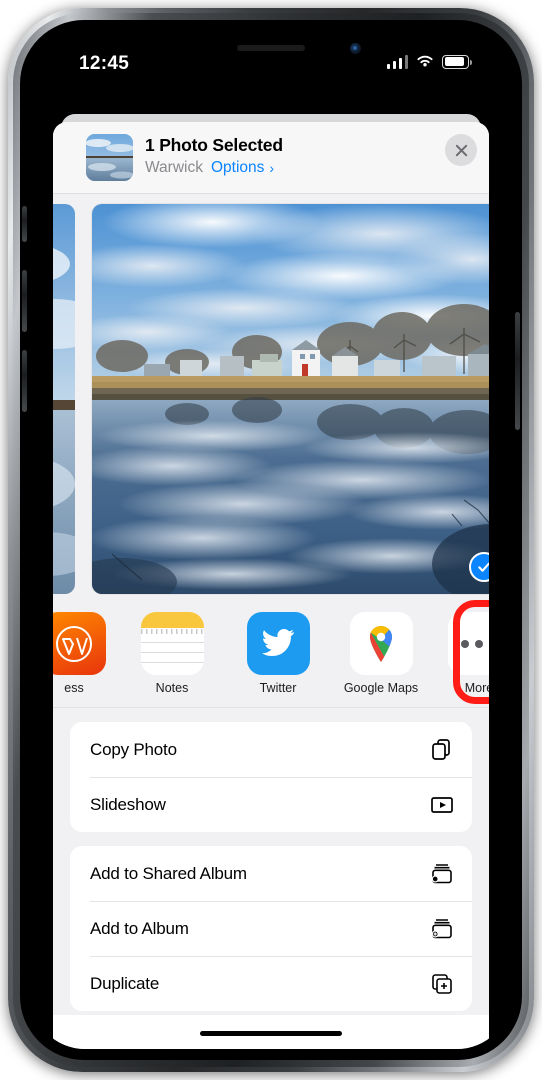  Describe the element at coordinates (168, 873) in the screenshot. I see `action-label: Add to Shared Album` at that location.